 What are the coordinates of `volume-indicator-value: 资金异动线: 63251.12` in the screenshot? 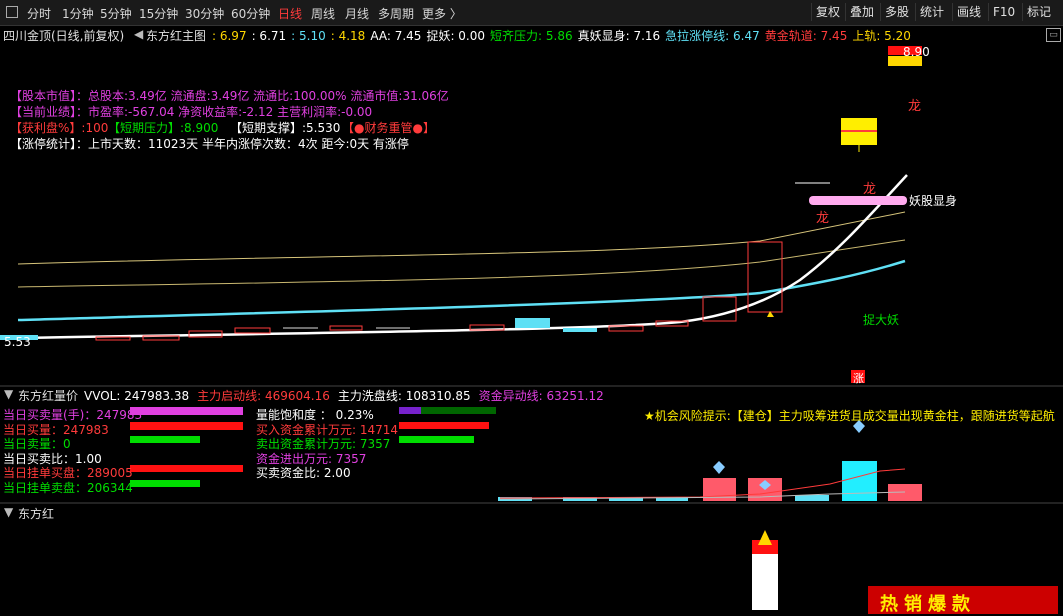 It's located at (541, 396).